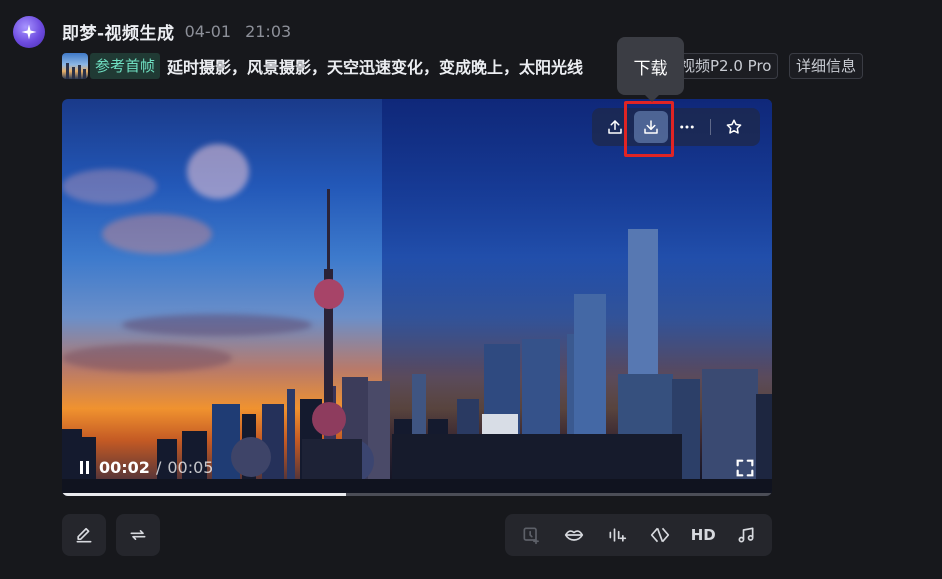 The width and height of the screenshot is (942, 579). I want to click on frame-interpolate-icon, so click(531, 536).